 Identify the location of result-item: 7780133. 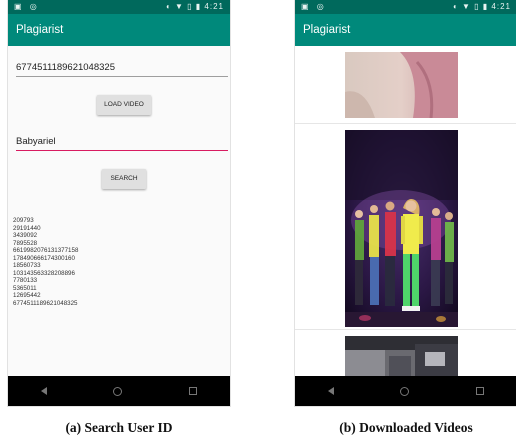
(25, 280).